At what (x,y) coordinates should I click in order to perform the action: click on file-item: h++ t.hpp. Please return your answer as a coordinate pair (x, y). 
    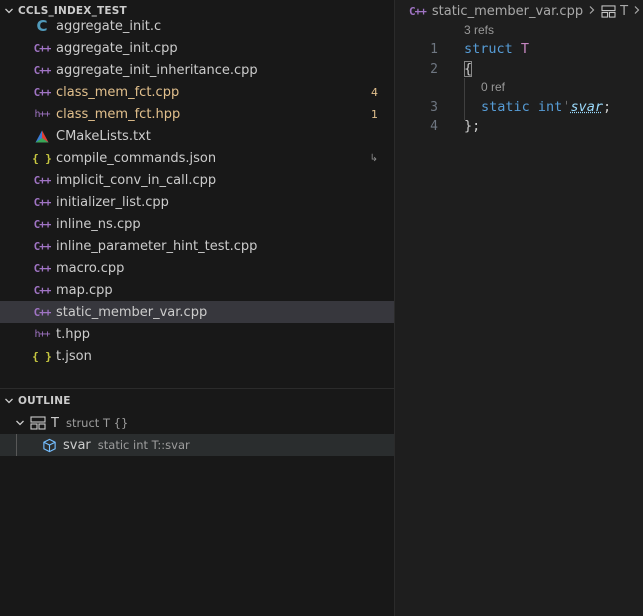
    Looking at the image, I should click on (197, 334).